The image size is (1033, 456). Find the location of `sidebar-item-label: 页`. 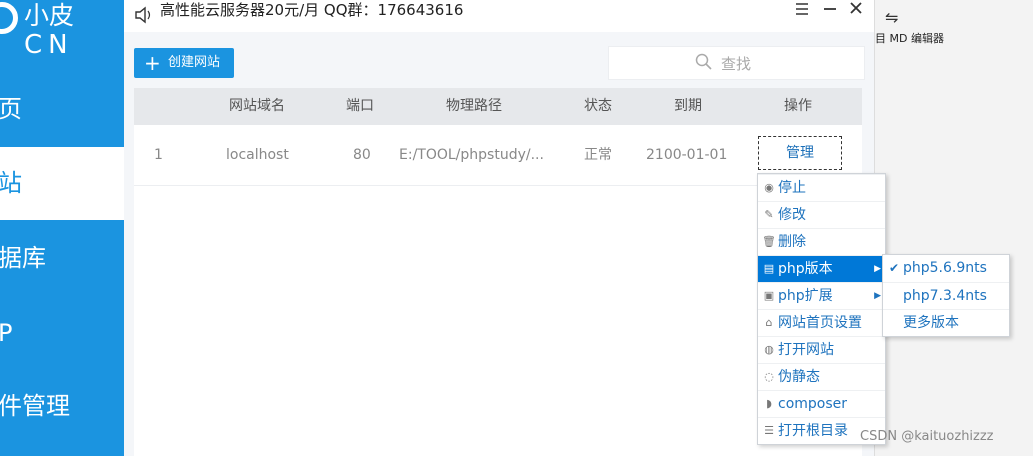

sidebar-item-label: 页 is located at coordinates (11, 109).